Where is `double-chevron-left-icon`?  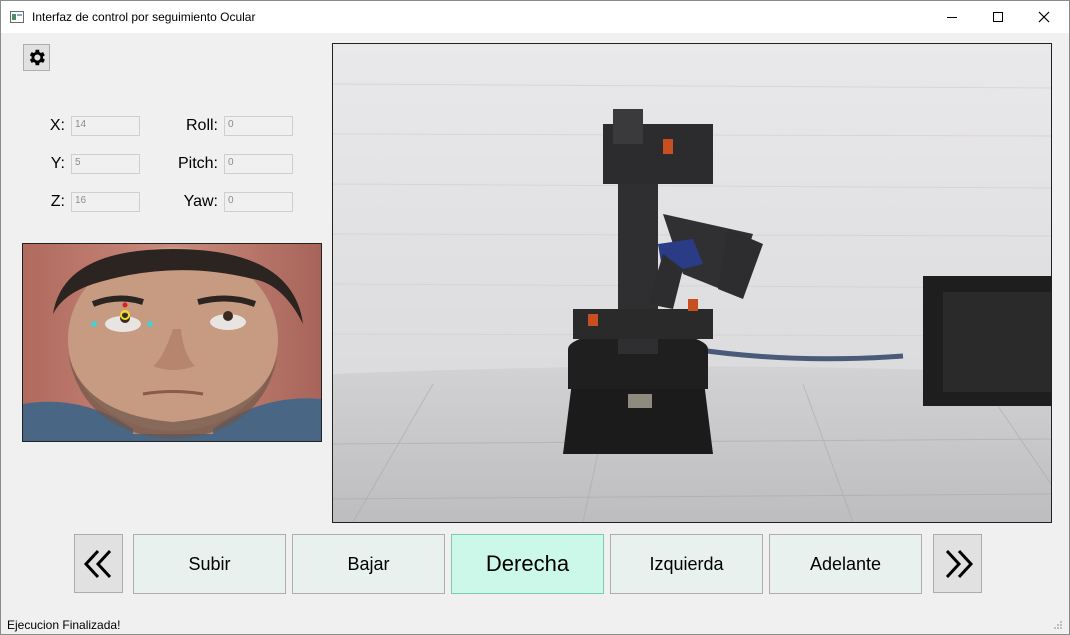 double-chevron-left-icon is located at coordinates (97, 563).